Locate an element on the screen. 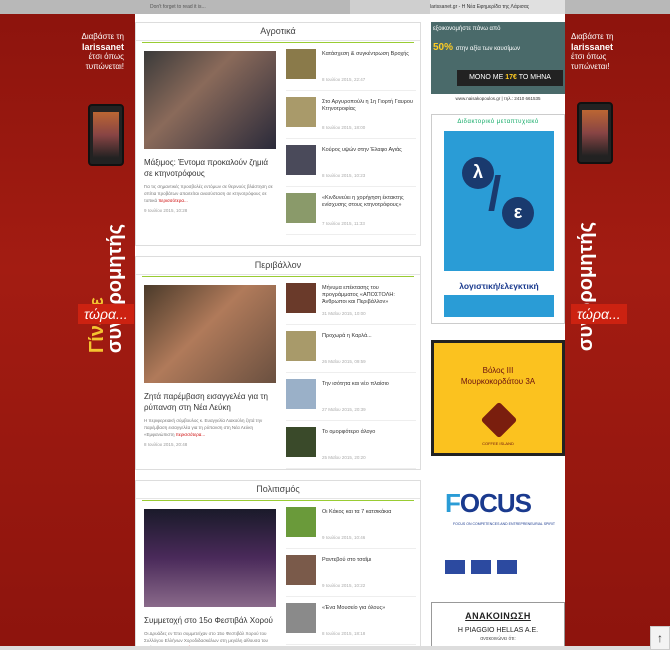 This screenshot has width=670, height=650. focus-logo: FOCUS is located at coordinates (488, 503).